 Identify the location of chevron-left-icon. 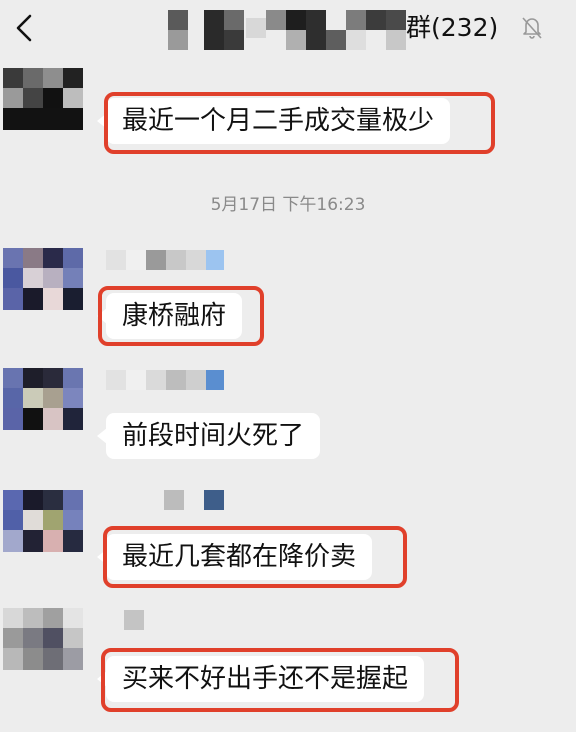
(27, 28).